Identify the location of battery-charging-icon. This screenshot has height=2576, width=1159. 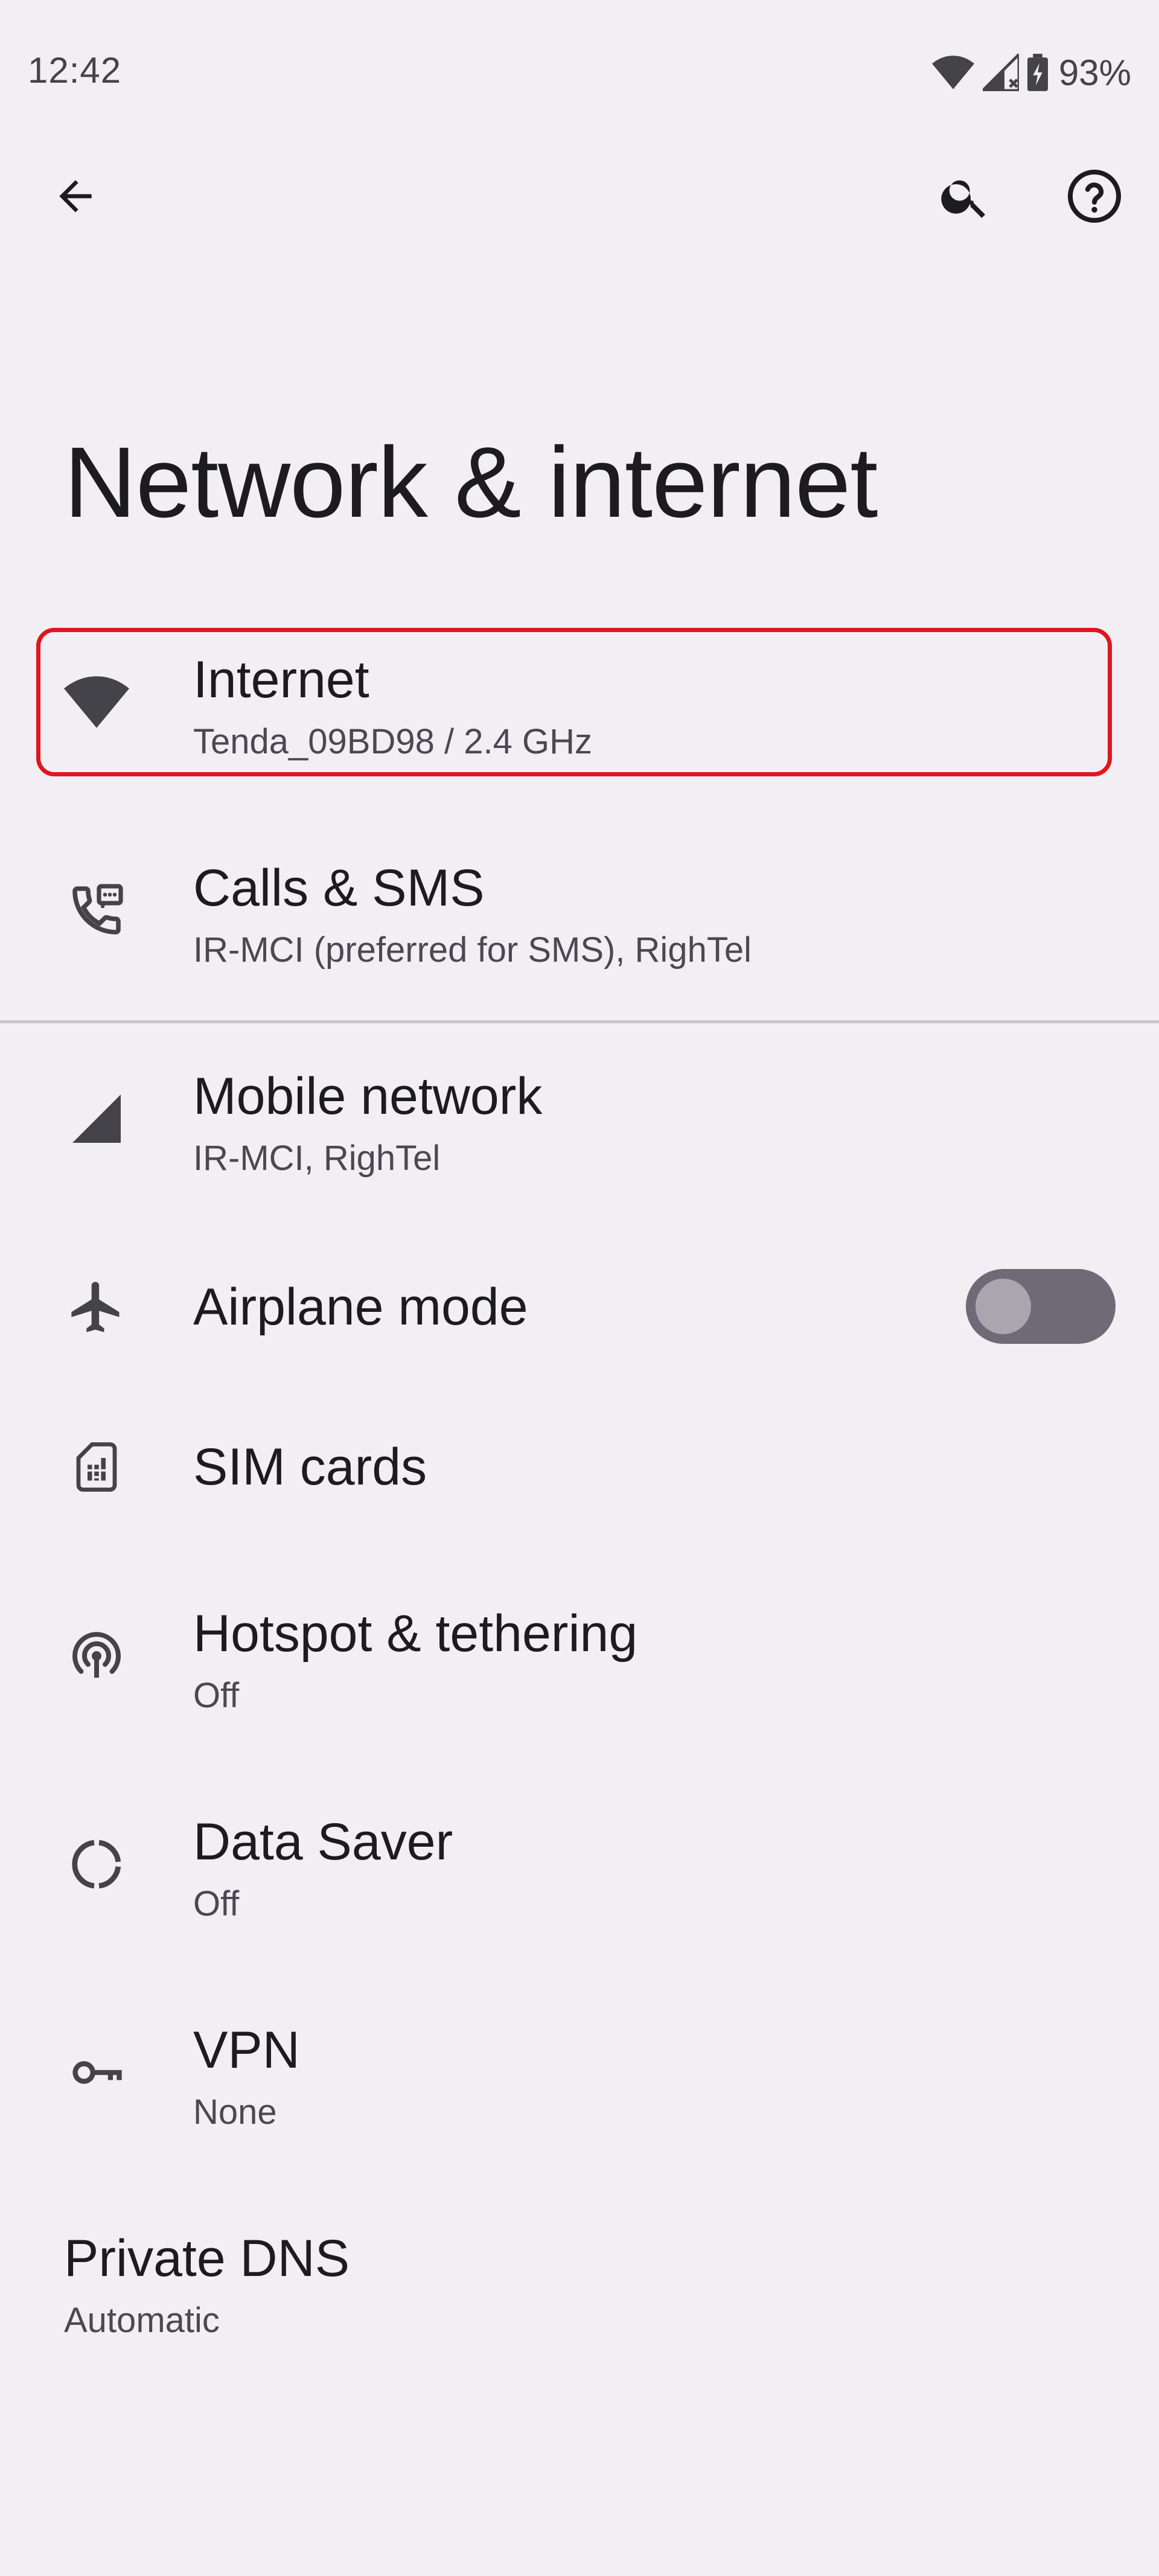
(1037, 73).